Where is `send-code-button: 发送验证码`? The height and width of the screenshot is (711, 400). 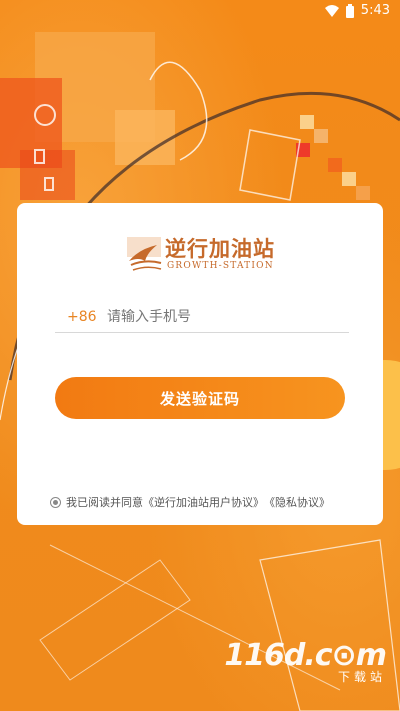 send-code-button: 发送验证码 is located at coordinates (200, 398).